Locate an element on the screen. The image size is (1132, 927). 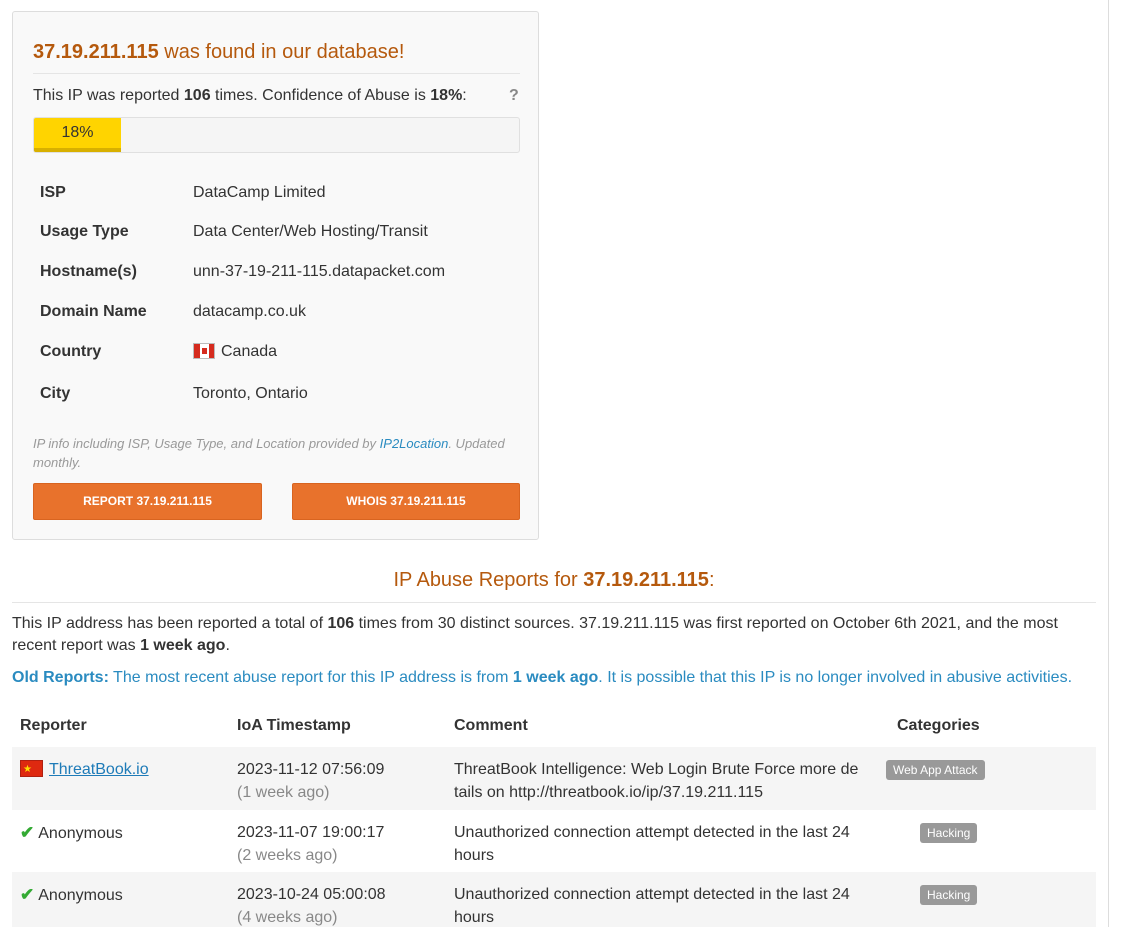
info-row-city: City Toronto, Ontario is located at coordinates (275, 397).